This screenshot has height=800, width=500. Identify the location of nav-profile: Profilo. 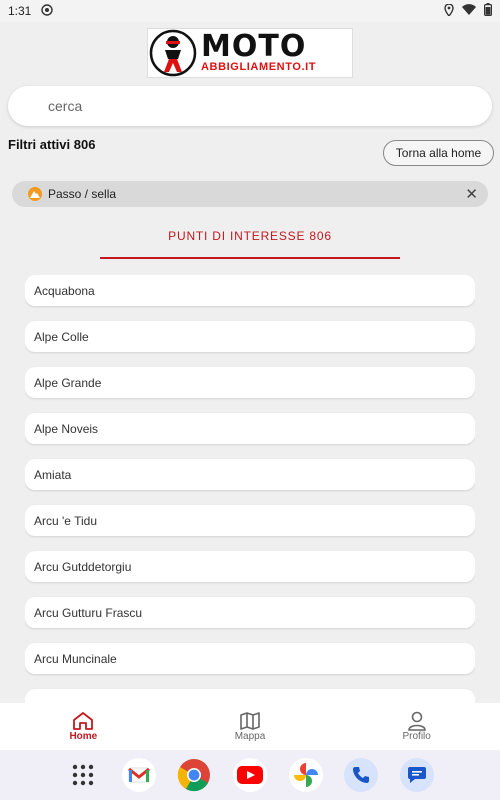
(416, 726).